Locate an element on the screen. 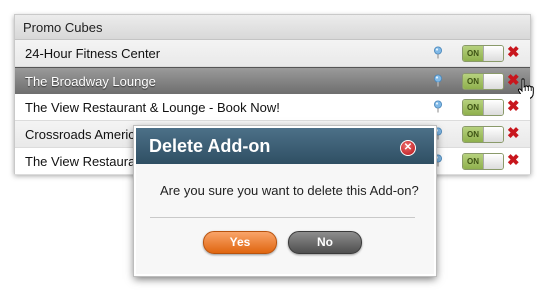 This screenshot has height=290, width=545. panel-title: Promo Cubes is located at coordinates (63, 27).